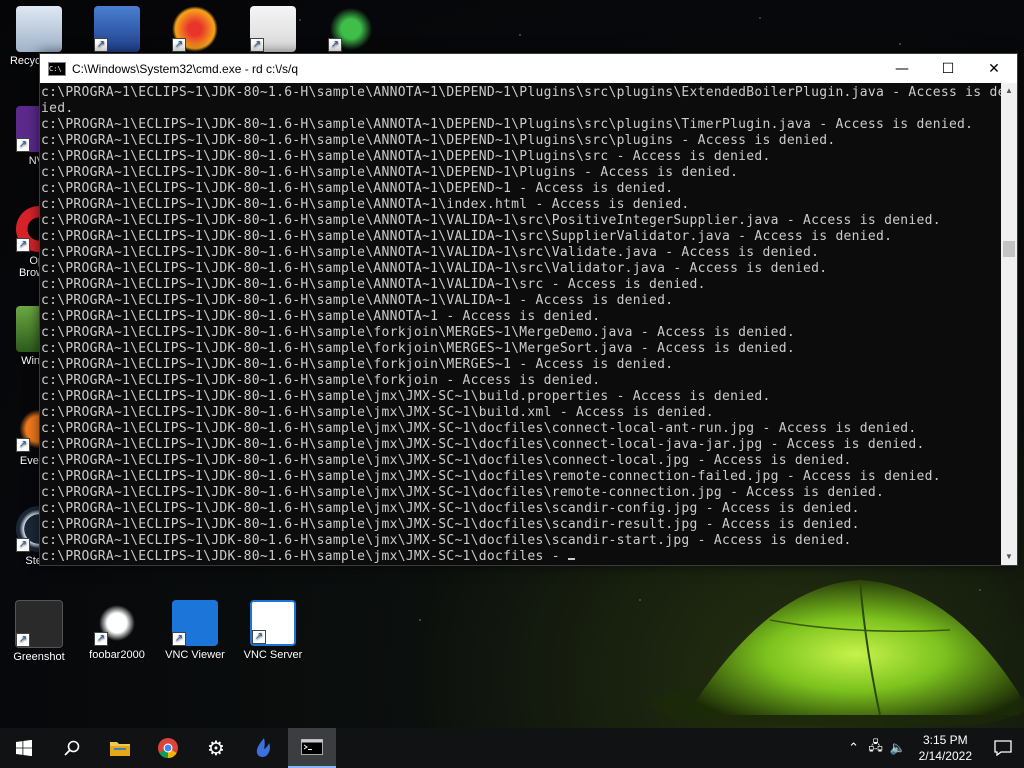  What do you see at coordinates (945, 740) in the screenshot?
I see `clock-time: 3:15 PM` at bounding box center [945, 740].